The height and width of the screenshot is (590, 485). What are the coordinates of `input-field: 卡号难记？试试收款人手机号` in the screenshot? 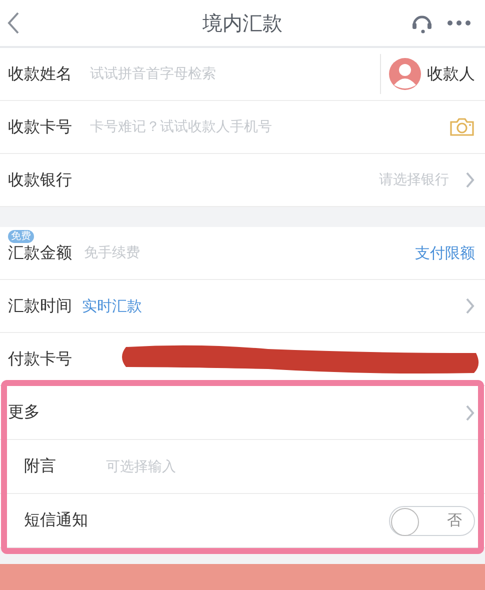 It's located at (268, 127).